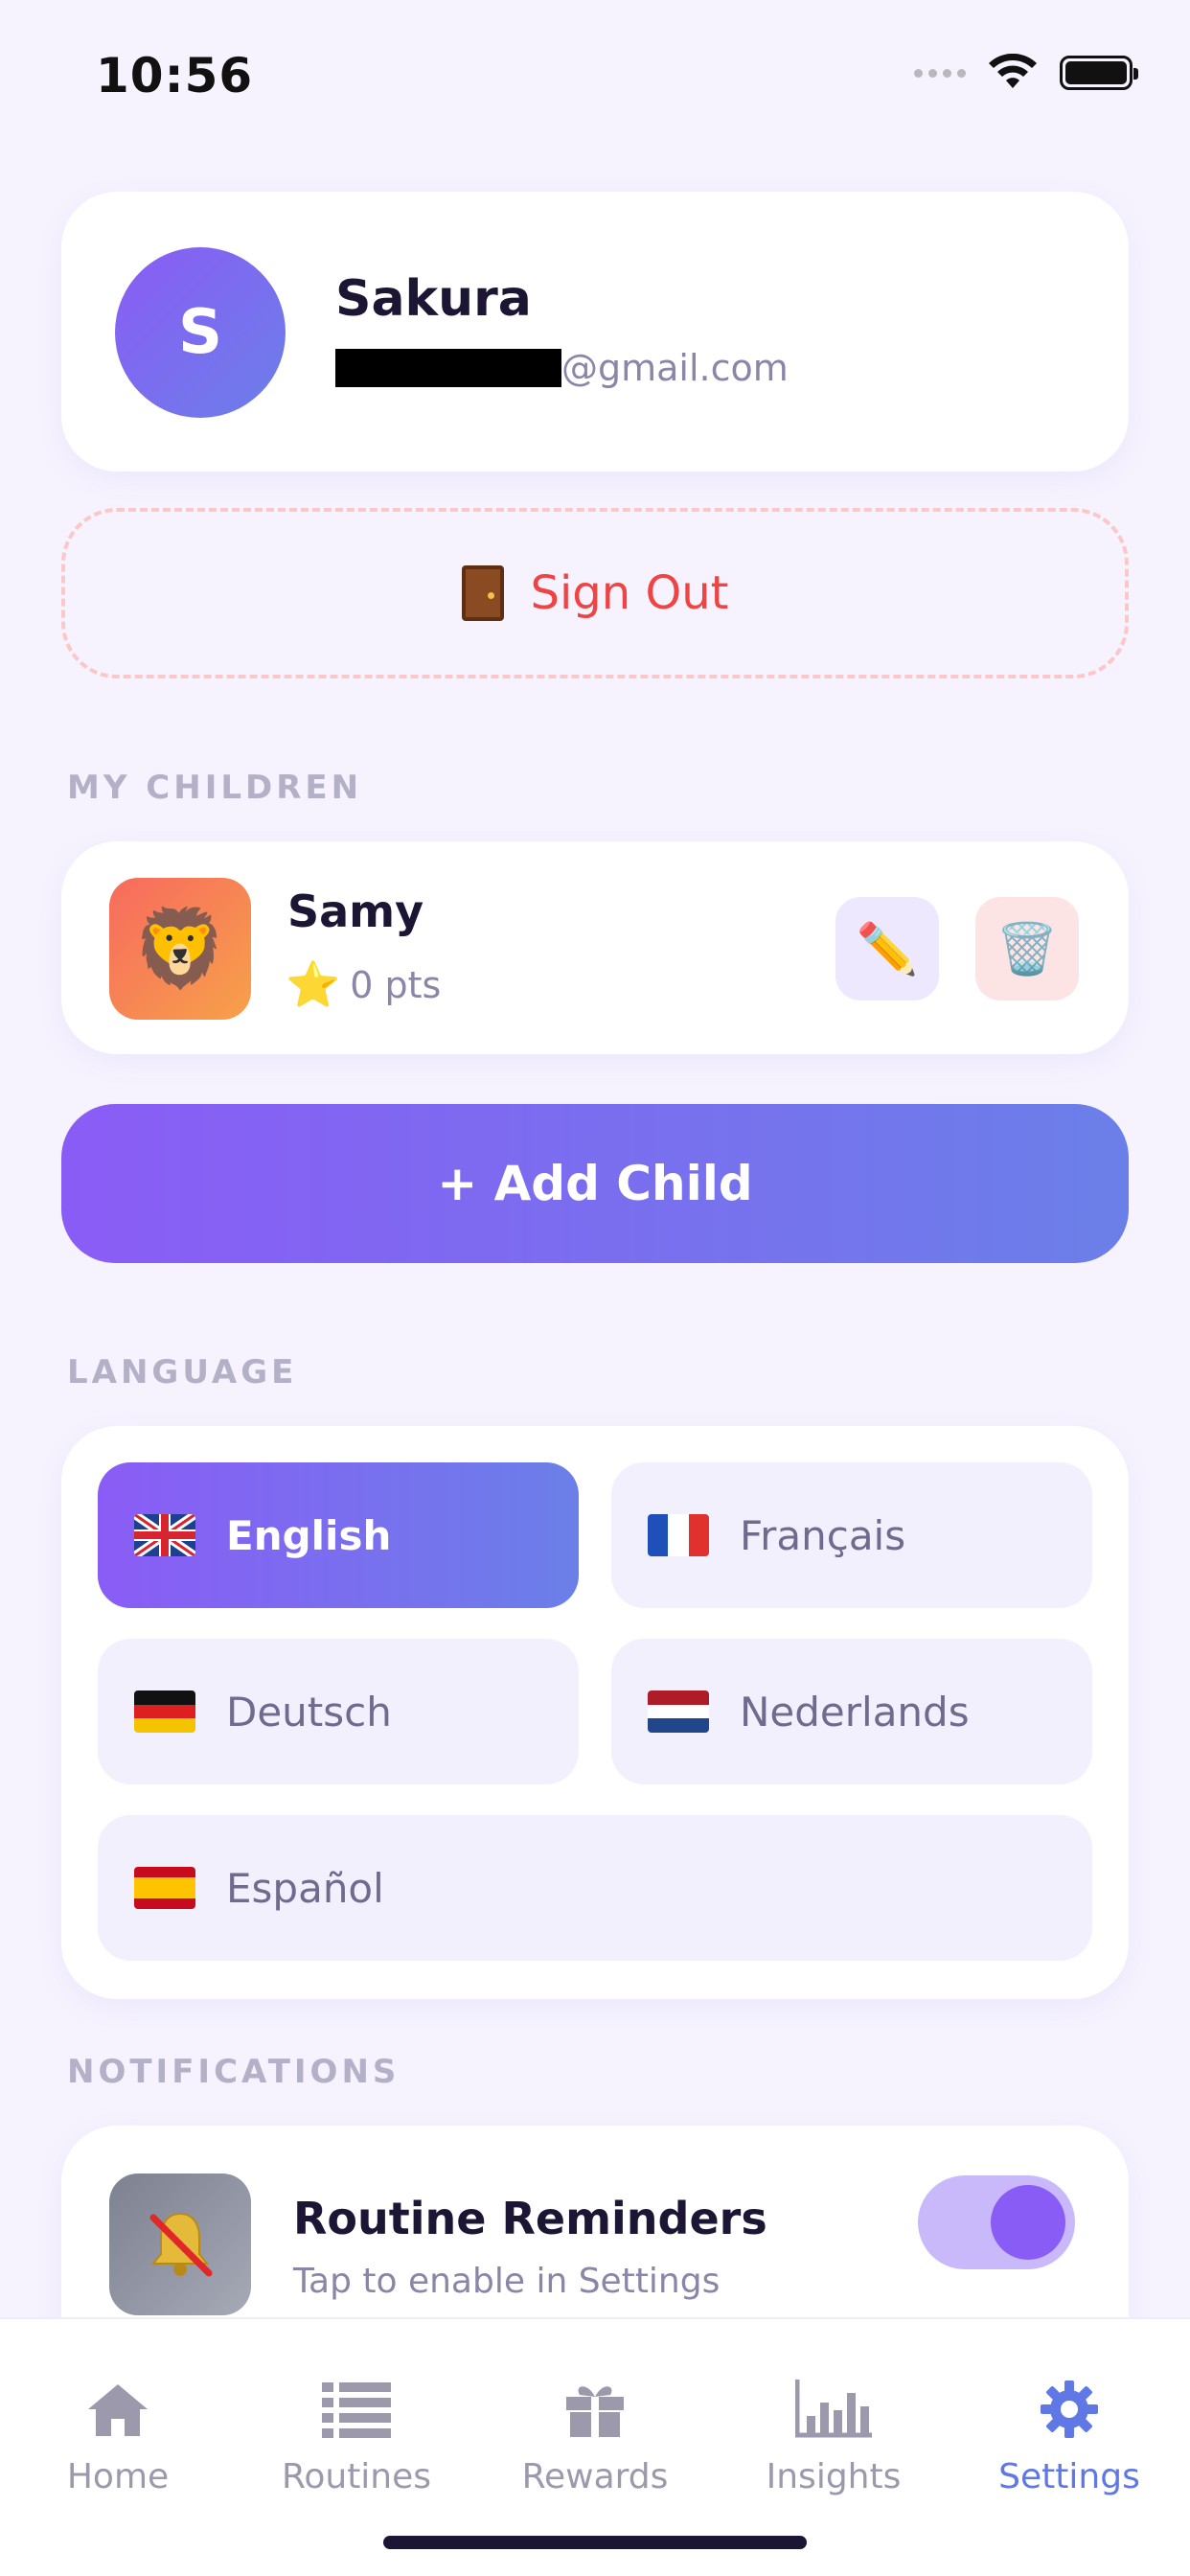 The image size is (1190, 2576). What do you see at coordinates (675, 368) in the screenshot?
I see `profile-email-domain: @gmail.com` at bounding box center [675, 368].